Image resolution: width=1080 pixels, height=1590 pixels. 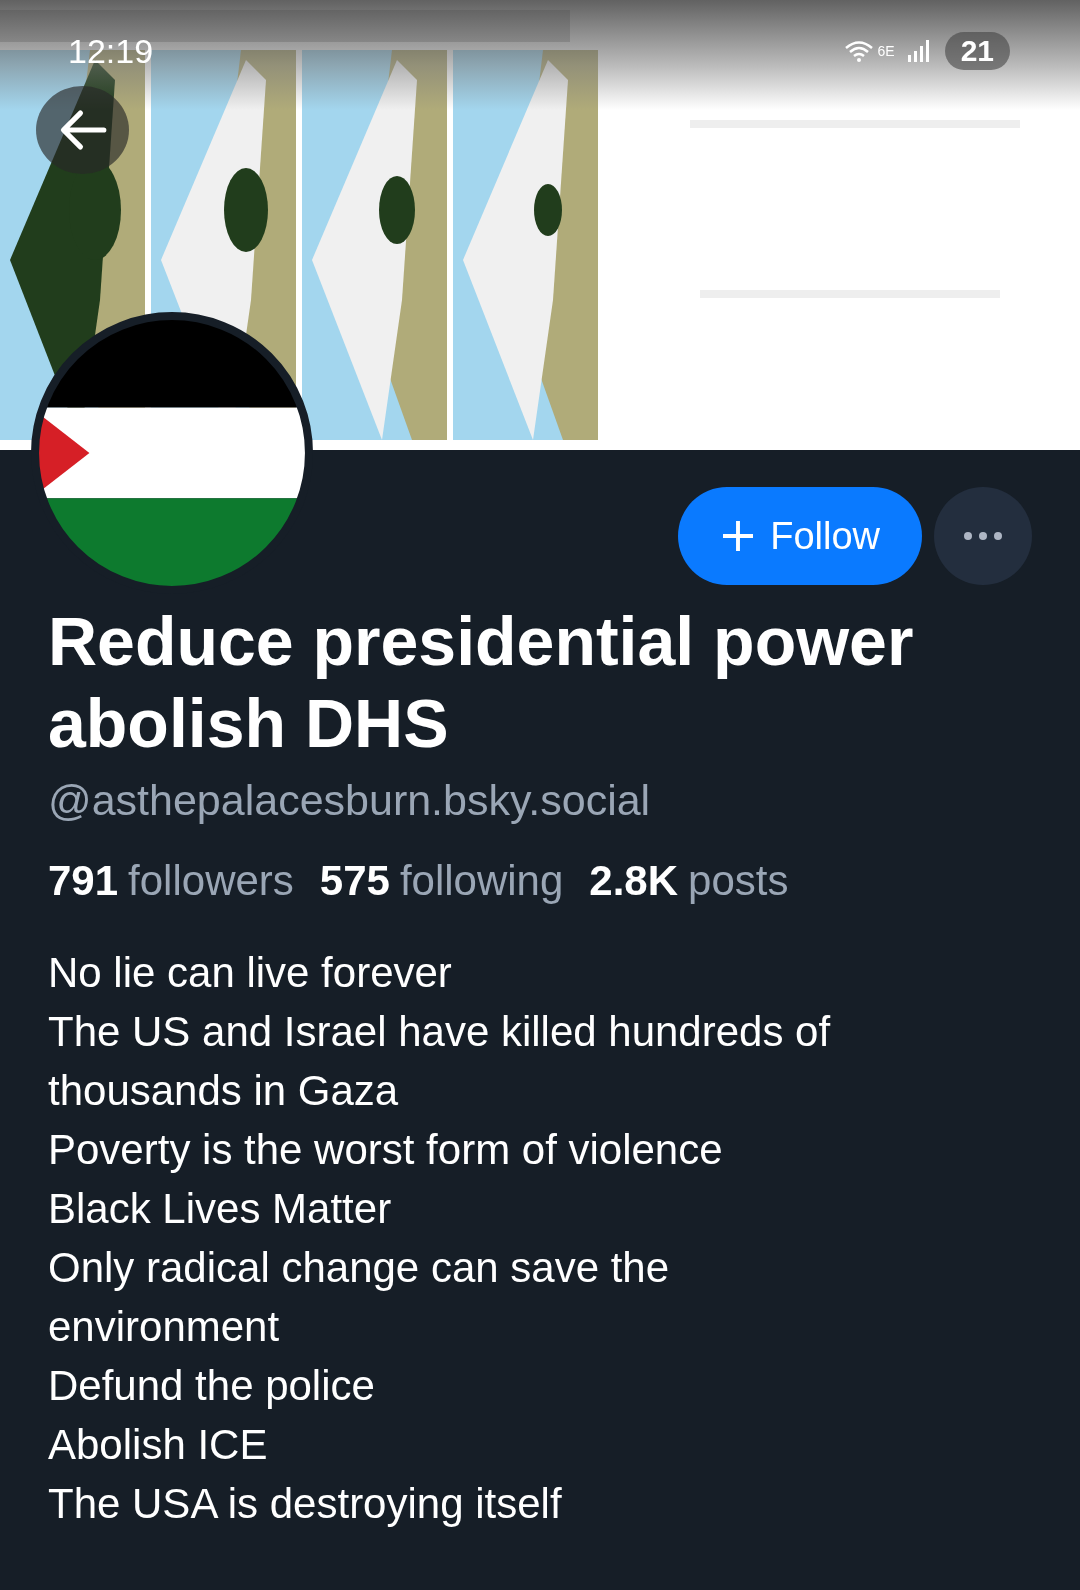 What do you see at coordinates (800, 536) in the screenshot?
I see `follow-button: Follow` at bounding box center [800, 536].